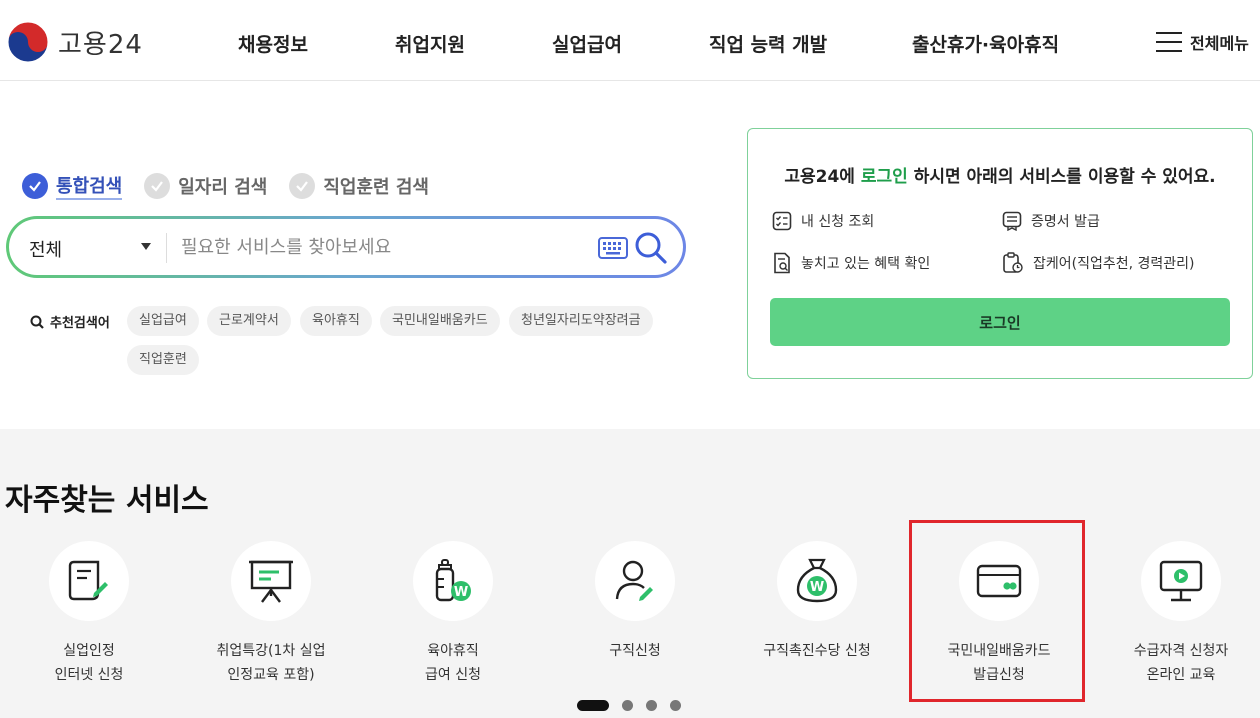 This screenshot has height=718, width=1260. I want to click on divider, so click(166, 248).